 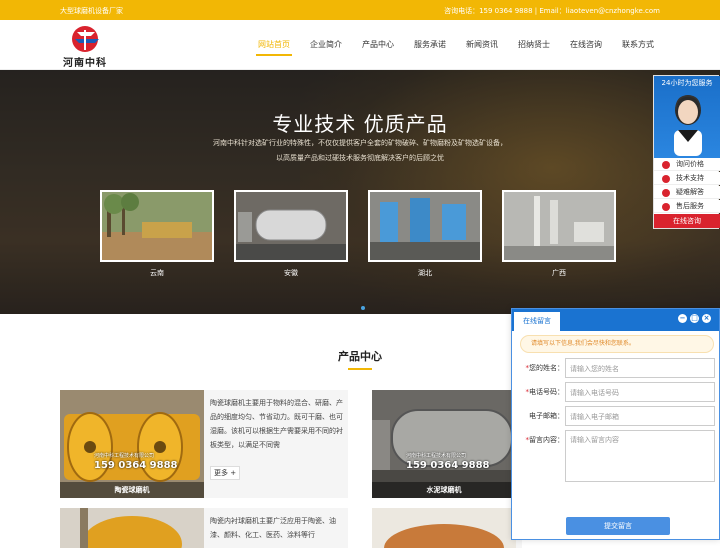 I want to click on product-caption: 陶瓷球磨机, so click(x=132, y=490).